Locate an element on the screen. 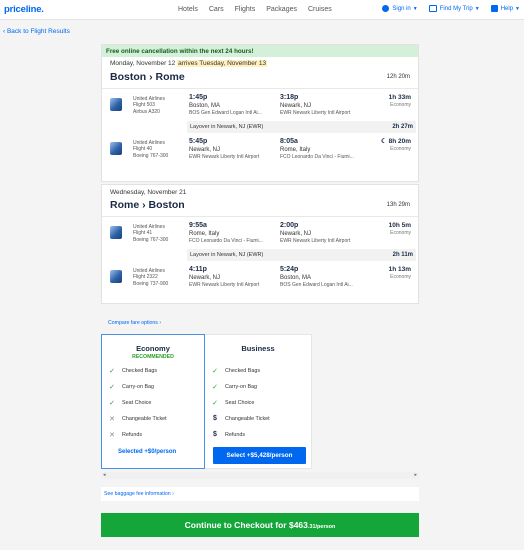 Image resolution: width=524 pixels, height=550 pixels. airline-logo is located at coordinates (116, 148).